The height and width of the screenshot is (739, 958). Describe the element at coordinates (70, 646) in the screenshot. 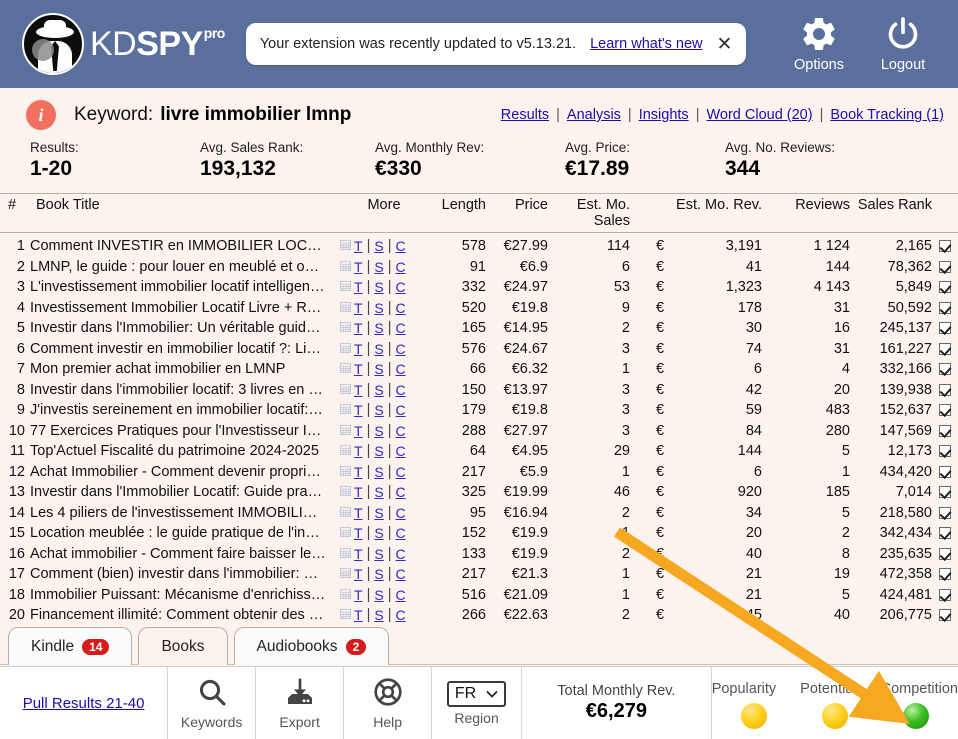

I see `tab-kindle: Kindle 14` at that location.